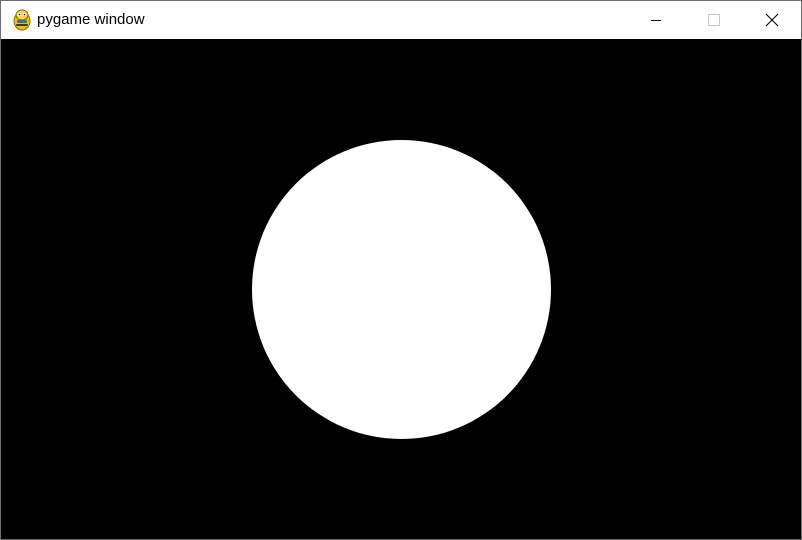 Image resolution: width=802 pixels, height=540 pixels. I want to click on minimize-icon, so click(656, 20).